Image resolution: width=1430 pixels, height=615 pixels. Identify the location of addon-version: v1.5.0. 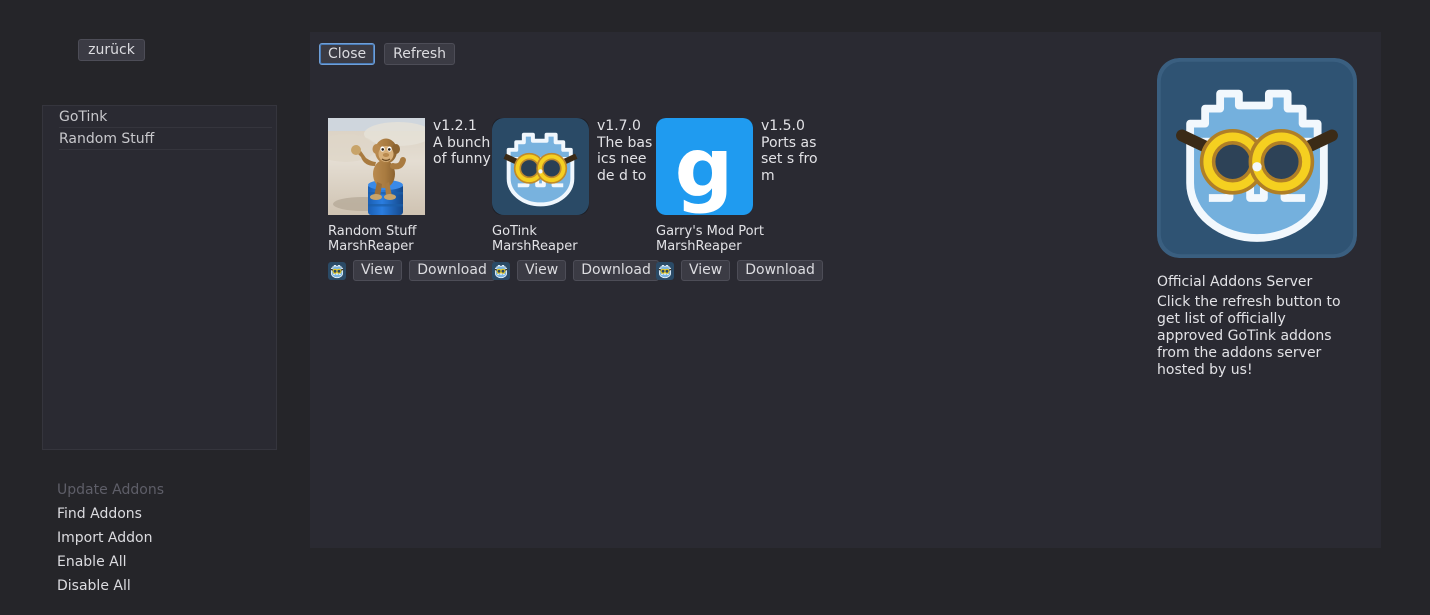
(783, 126).